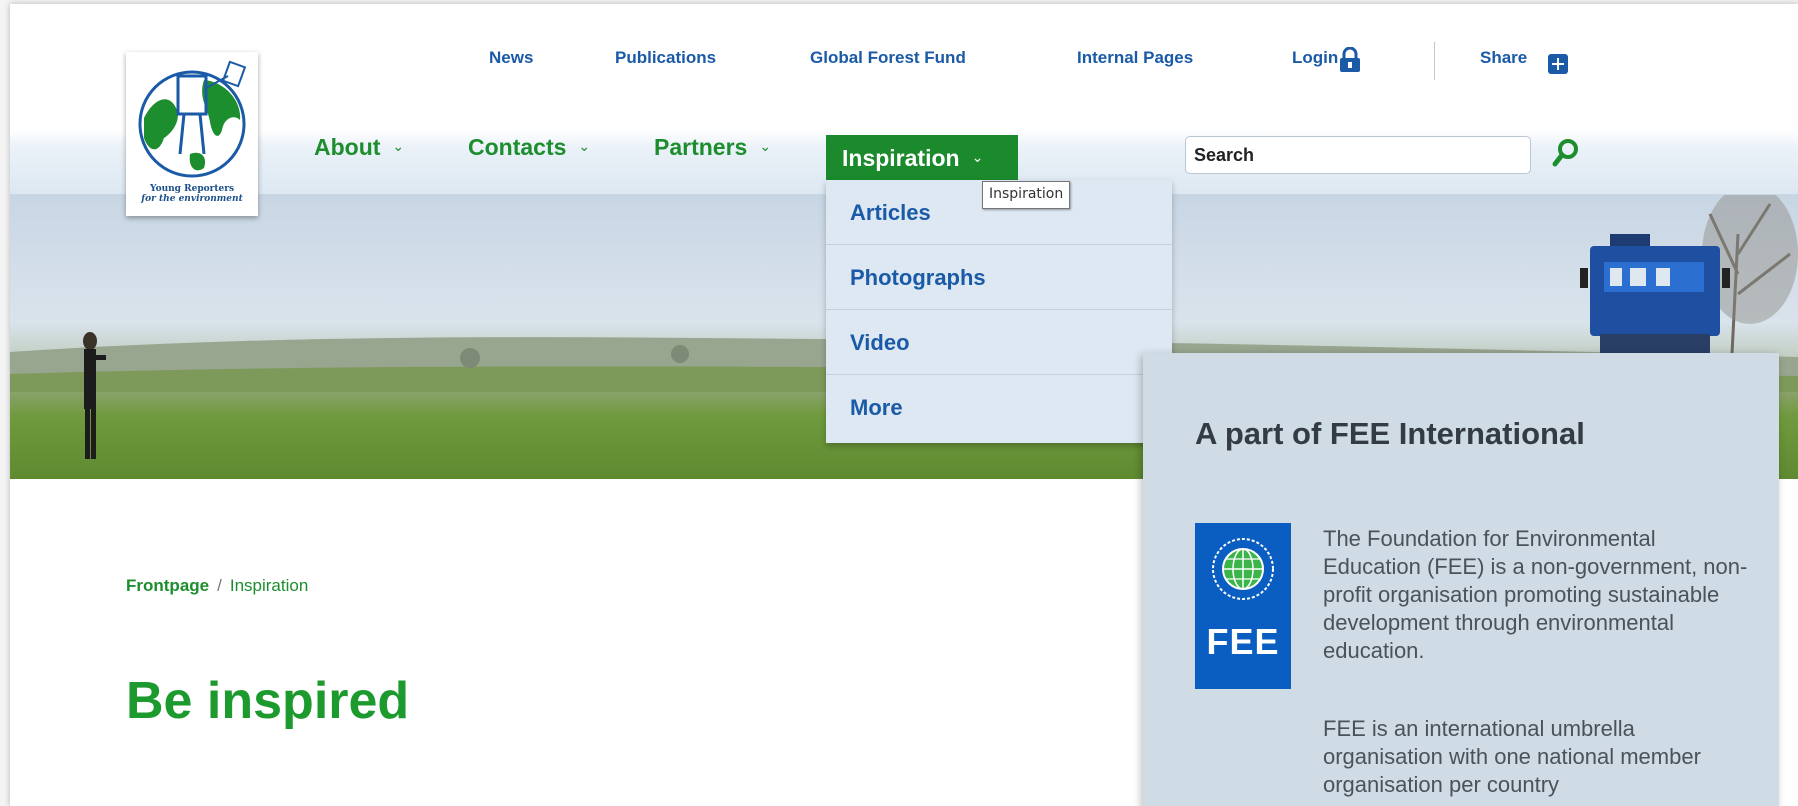 The width and height of the screenshot is (1798, 806). What do you see at coordinates (1655, 299) in the screenshot?
I see `truck-illustration` at bounding box center [1655, 299].